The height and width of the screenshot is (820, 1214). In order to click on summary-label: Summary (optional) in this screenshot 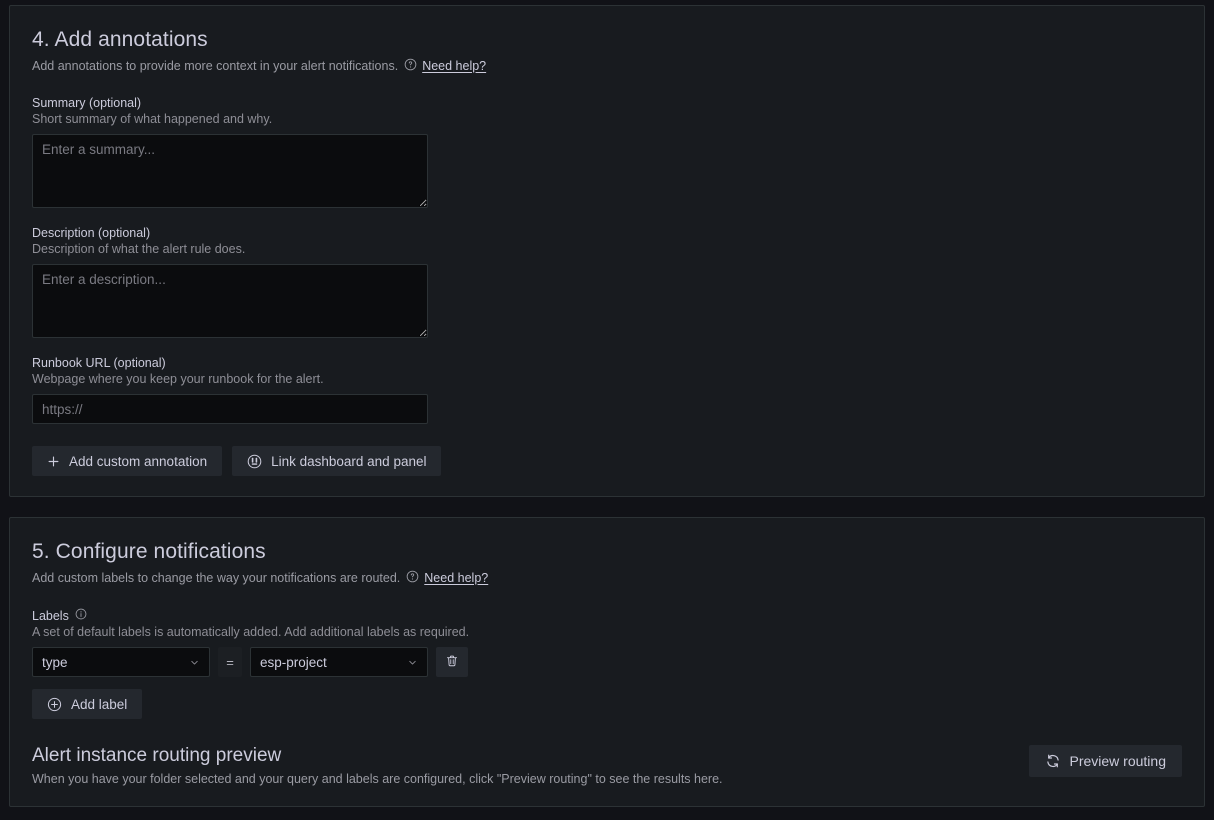, I will do `click(87, 103)`.